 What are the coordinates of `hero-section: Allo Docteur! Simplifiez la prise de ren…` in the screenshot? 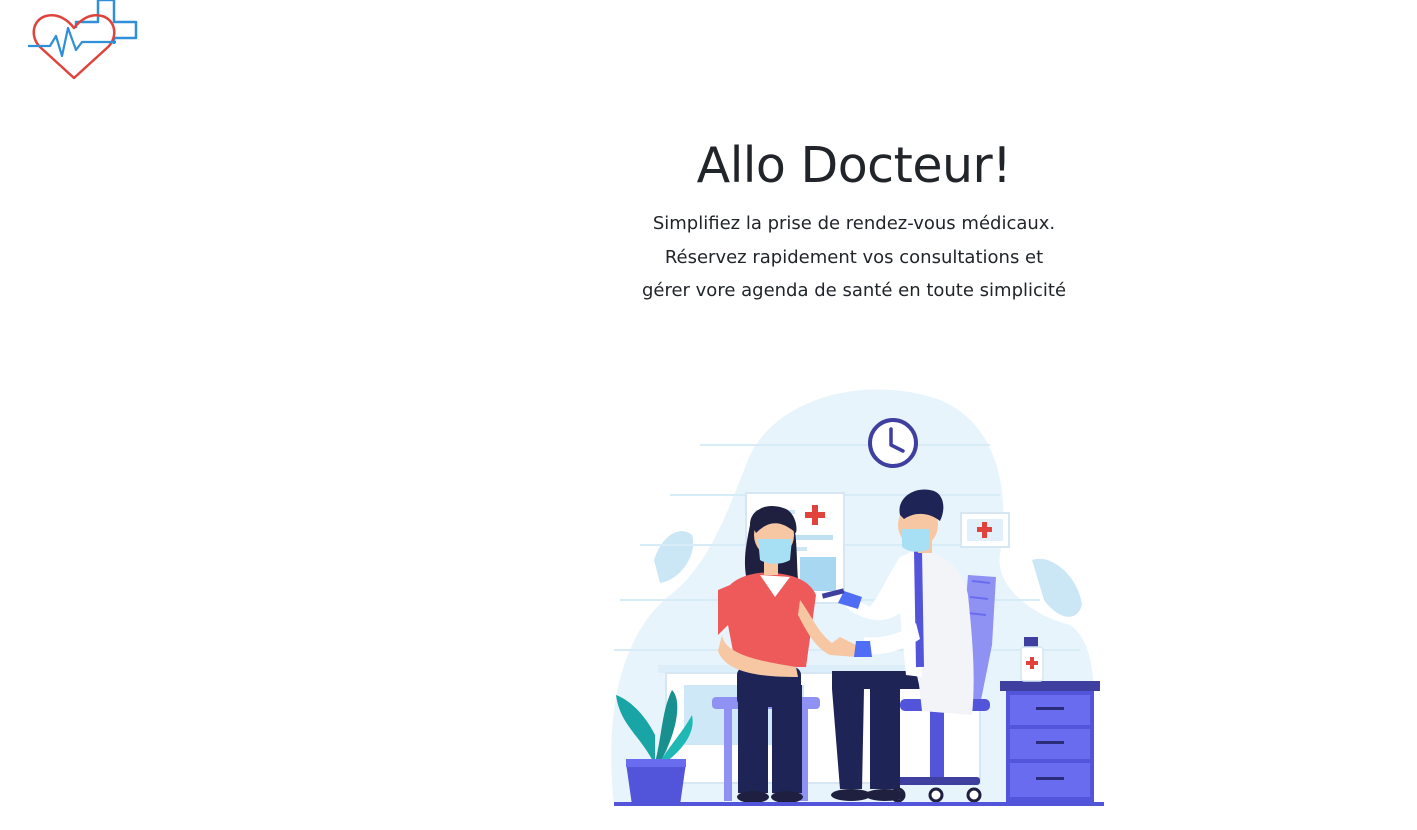 It's located at (854, 221).